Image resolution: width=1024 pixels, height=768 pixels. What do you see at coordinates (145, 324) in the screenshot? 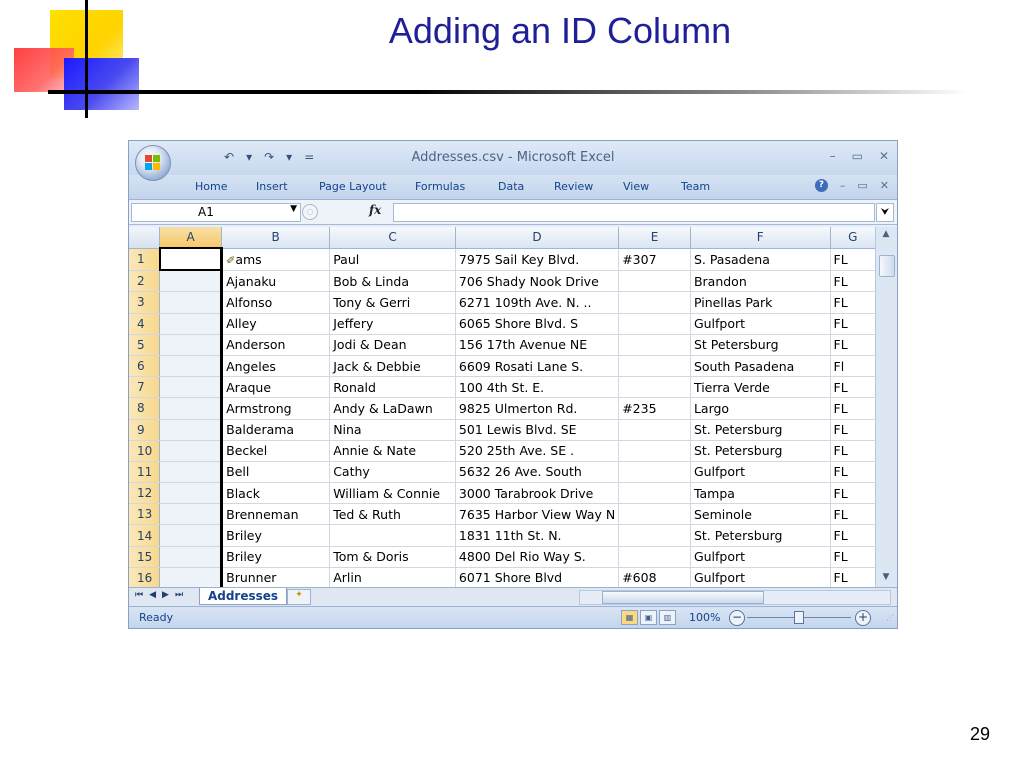
I see `row-header: 4` at bounding box center [145, 324].